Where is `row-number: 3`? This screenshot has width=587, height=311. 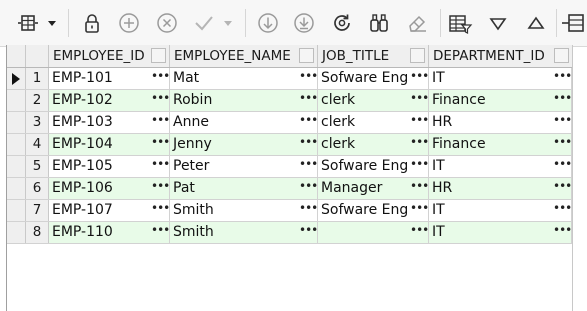
row-number: 3 is located at coordinates (37, 122).